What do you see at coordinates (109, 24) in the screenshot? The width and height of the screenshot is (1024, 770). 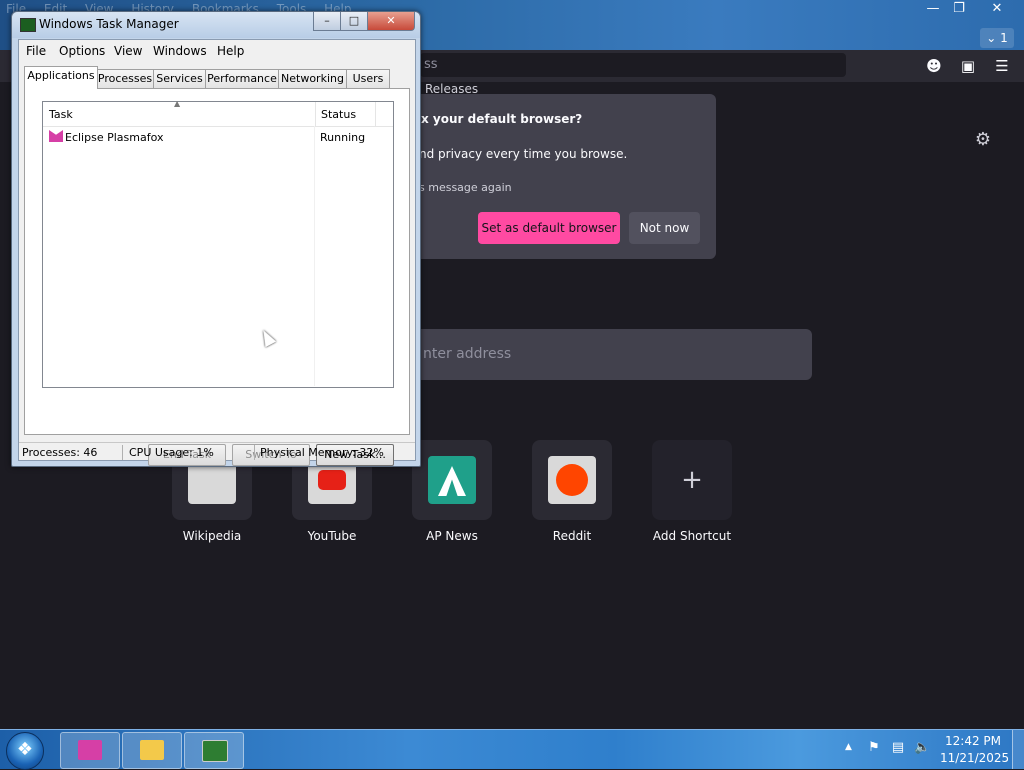 I see `window-title: Windows Task Manager` at bounding box center [109, 24].